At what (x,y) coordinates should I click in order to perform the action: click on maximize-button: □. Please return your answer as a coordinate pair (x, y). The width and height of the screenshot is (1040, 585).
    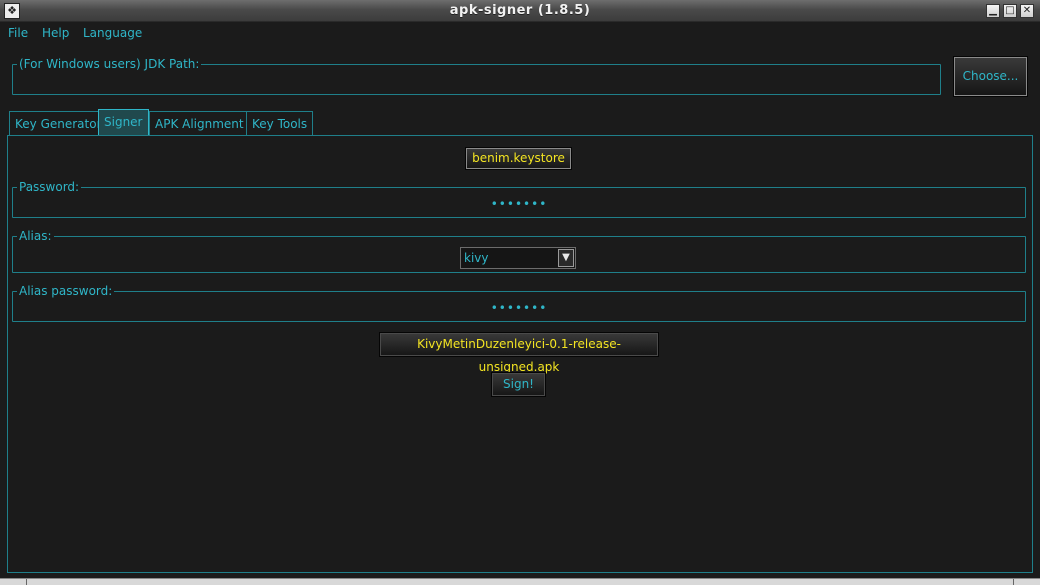
    Looking at the image, I should click on (1010, 11).